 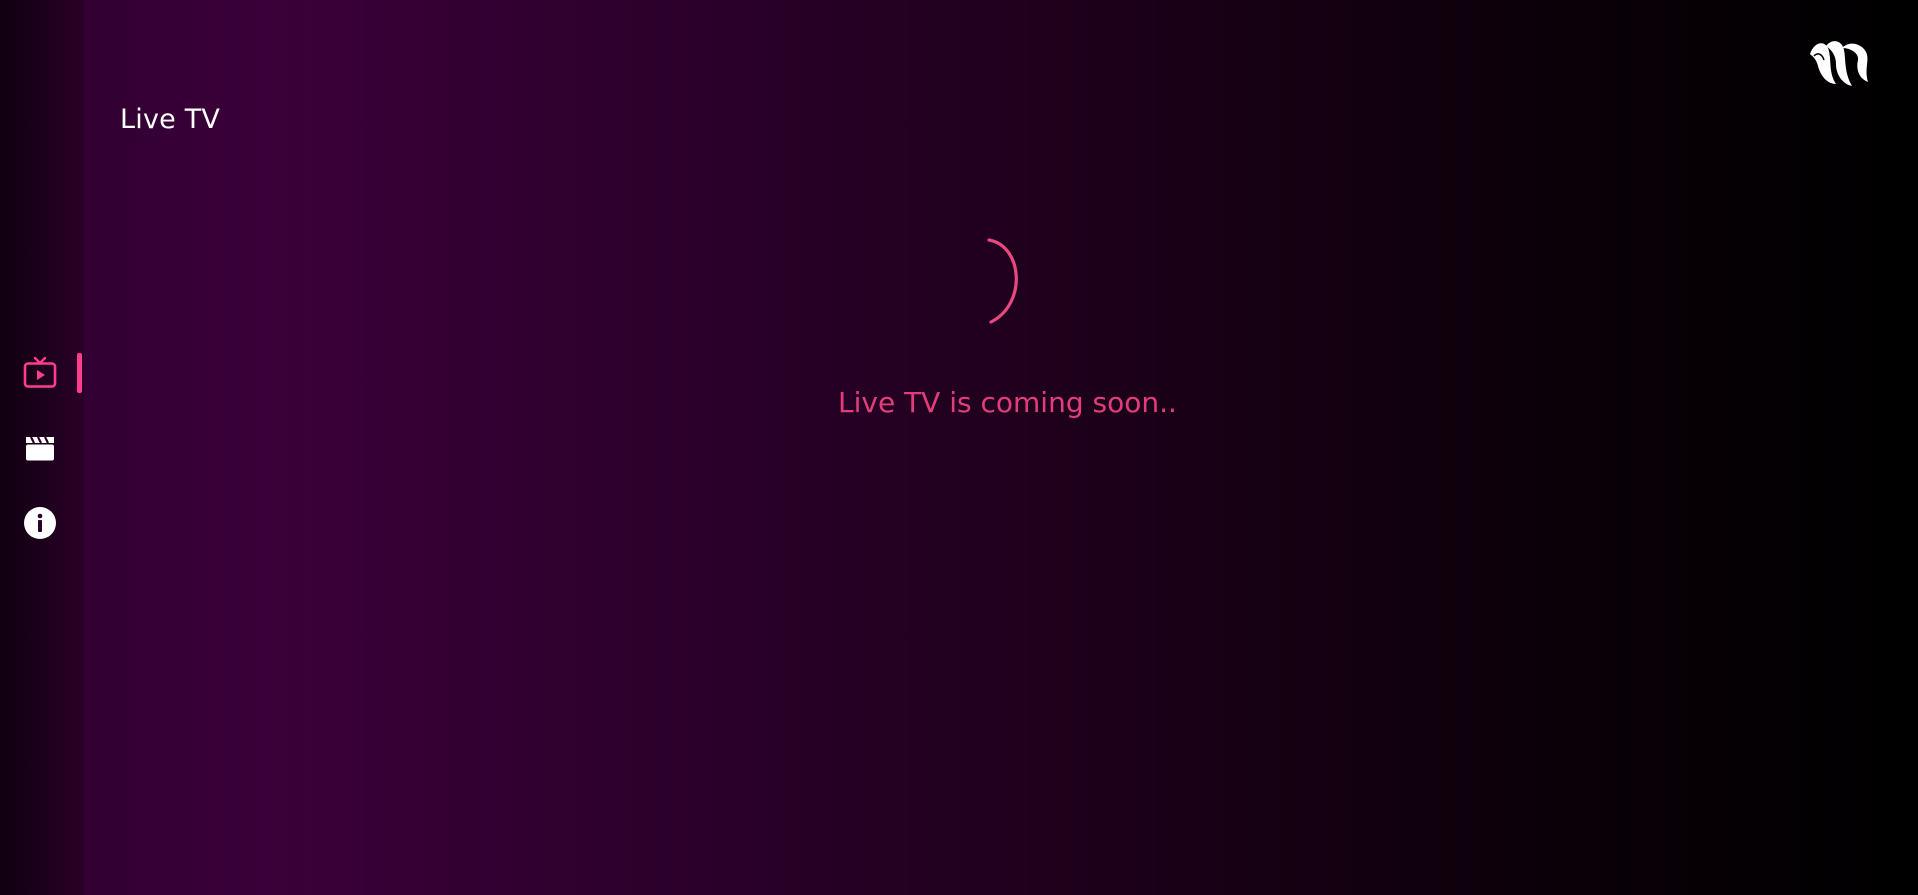 I want to click on sidebar-item-info, so click(x=42, y=523).